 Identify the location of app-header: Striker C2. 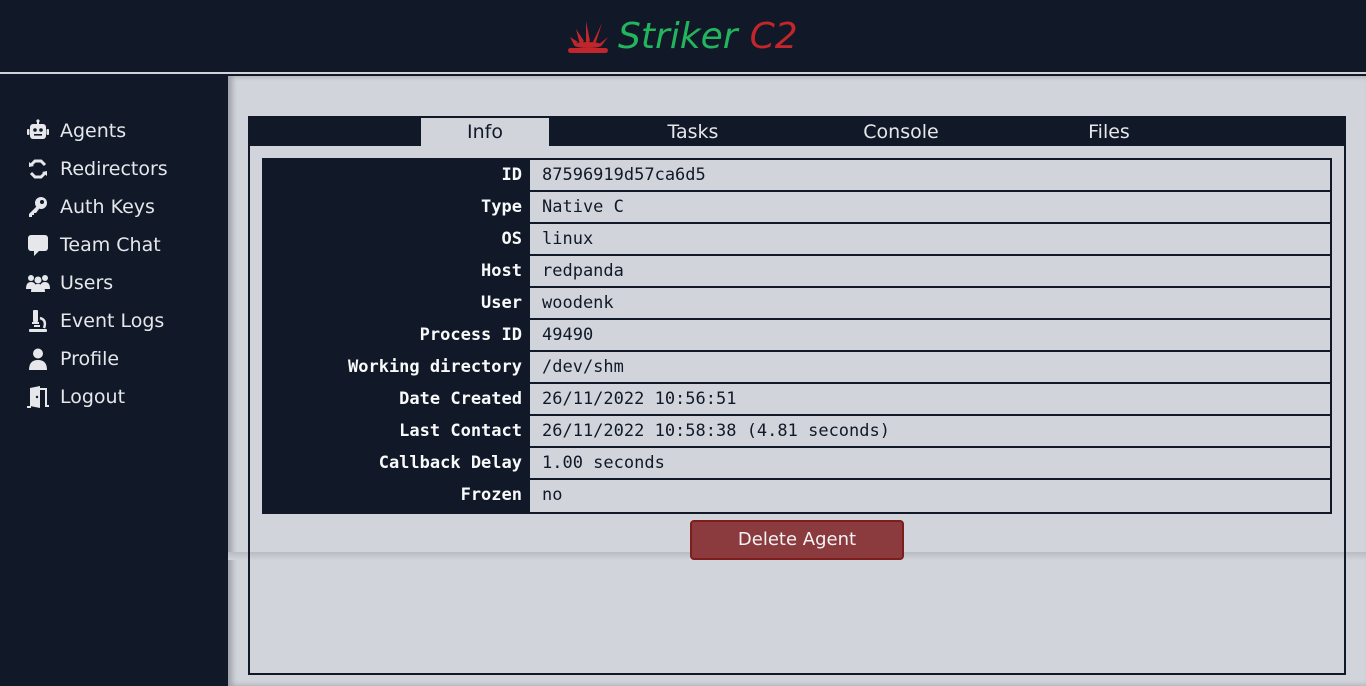
(683, 37).